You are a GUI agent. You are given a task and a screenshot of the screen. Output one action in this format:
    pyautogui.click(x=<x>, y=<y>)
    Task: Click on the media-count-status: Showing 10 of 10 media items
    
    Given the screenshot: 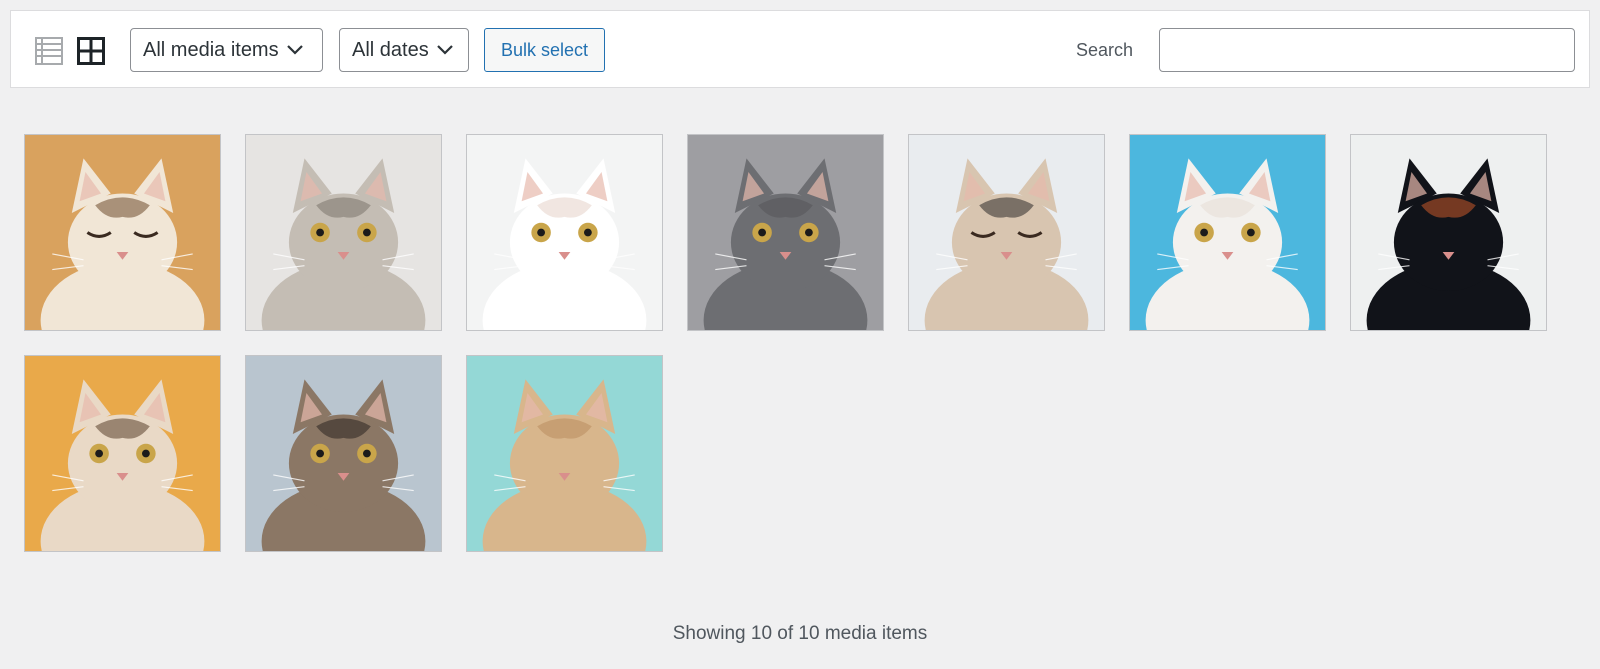 What is the action you would take?
    pyautogui.click(x=800, y=633)
    